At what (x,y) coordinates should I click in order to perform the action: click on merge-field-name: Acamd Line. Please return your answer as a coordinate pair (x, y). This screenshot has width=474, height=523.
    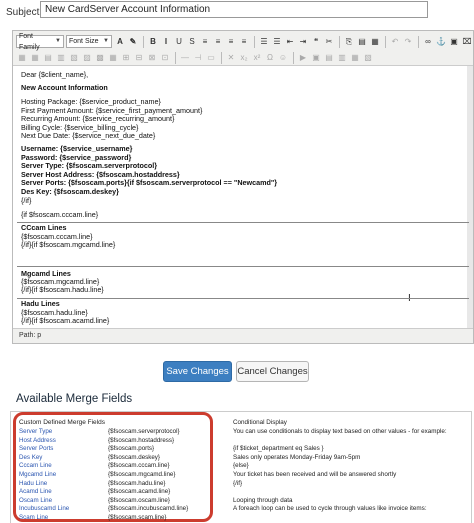
    Looking at the image, I should click on (35, 491).